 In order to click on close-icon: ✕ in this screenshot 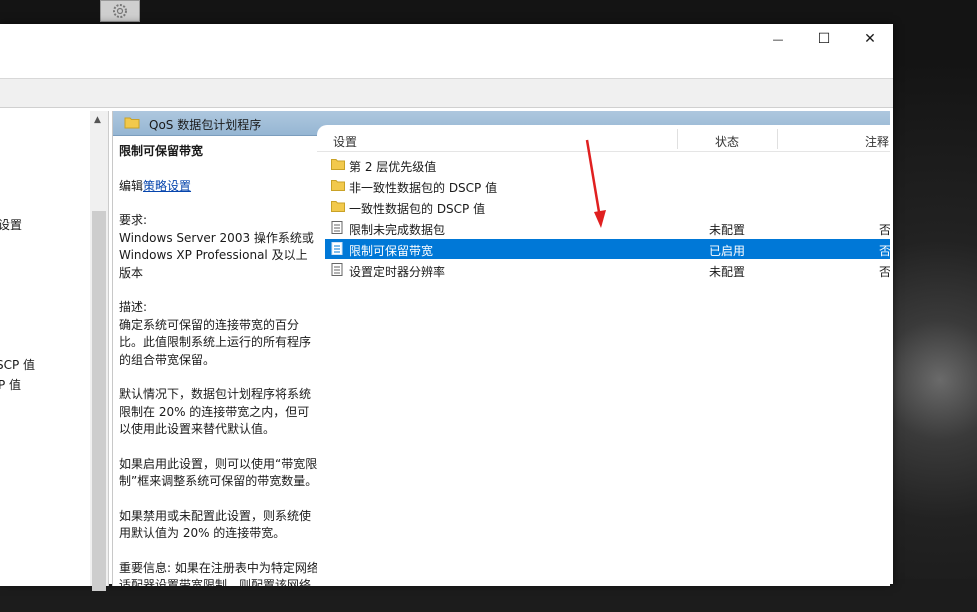, I will do `click(870, 39)`.